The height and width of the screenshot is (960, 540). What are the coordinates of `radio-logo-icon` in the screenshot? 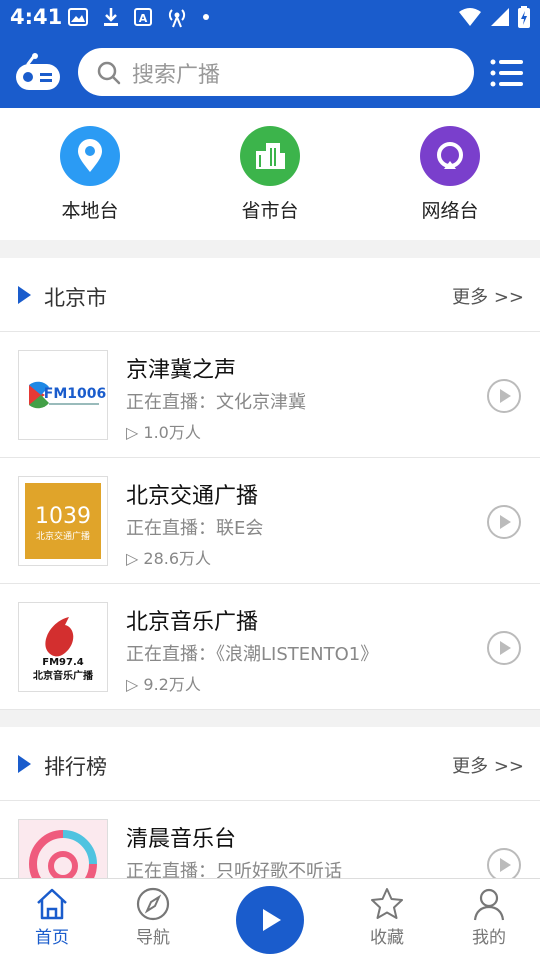 It's located at (38, 72).